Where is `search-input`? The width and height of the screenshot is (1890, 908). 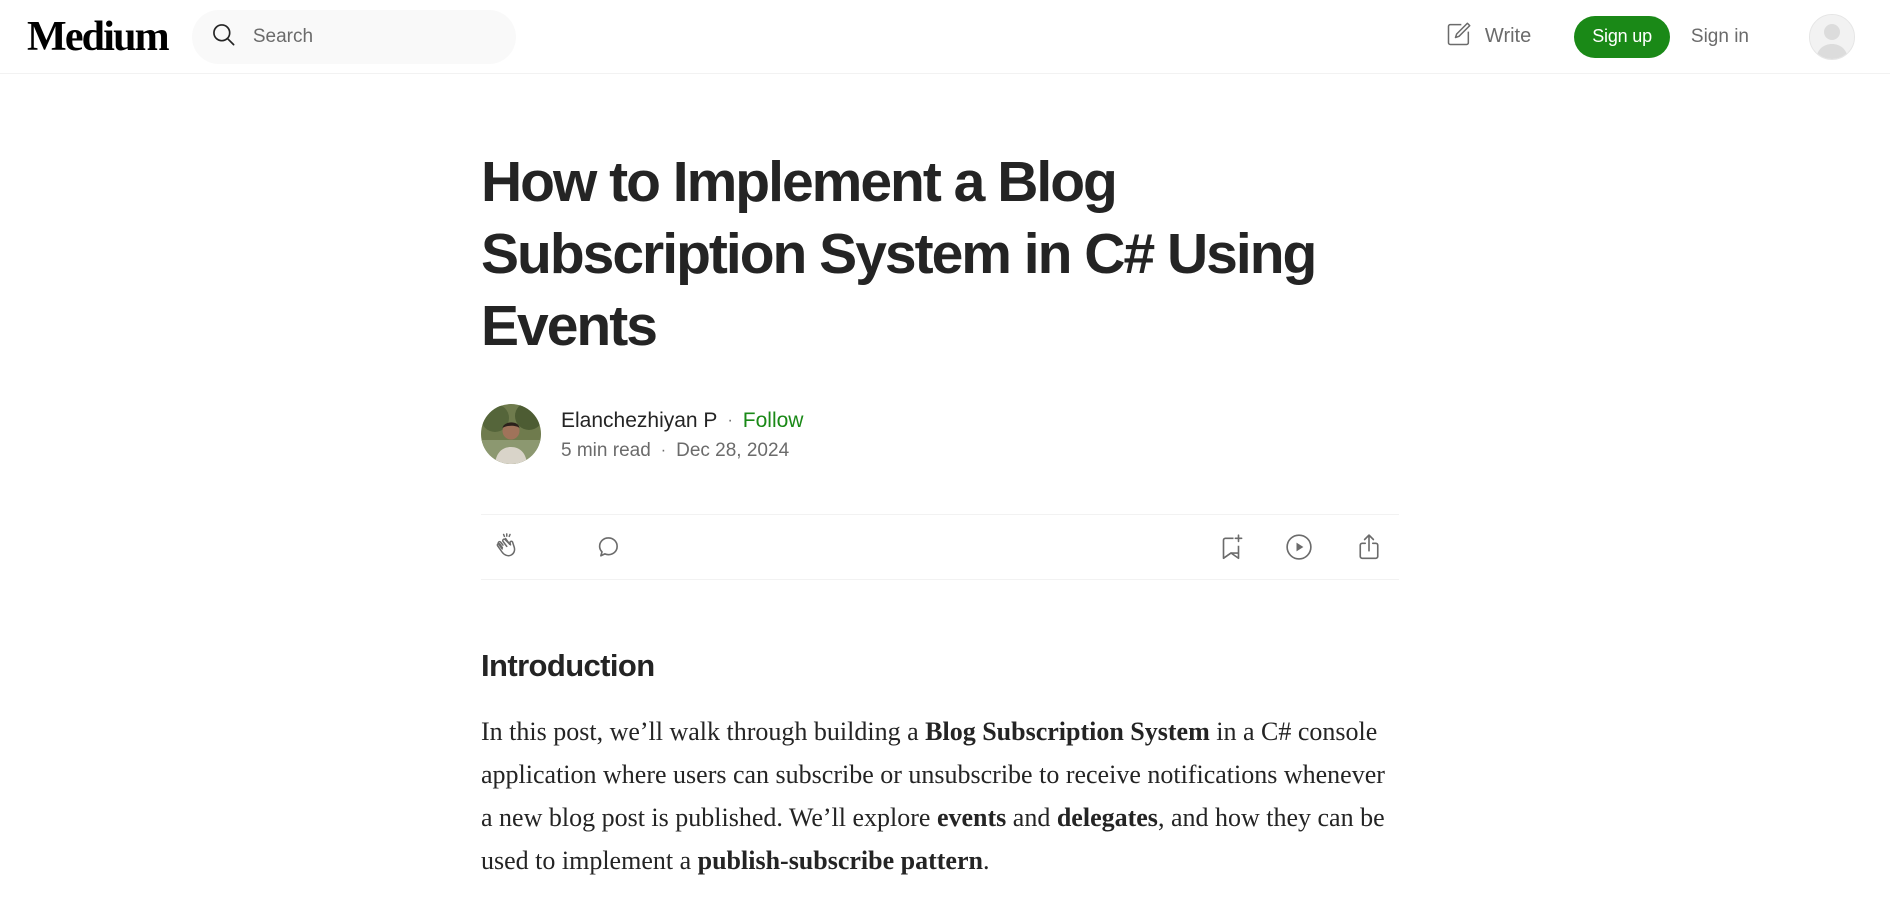 search-input is located at coordinates (372, 36).